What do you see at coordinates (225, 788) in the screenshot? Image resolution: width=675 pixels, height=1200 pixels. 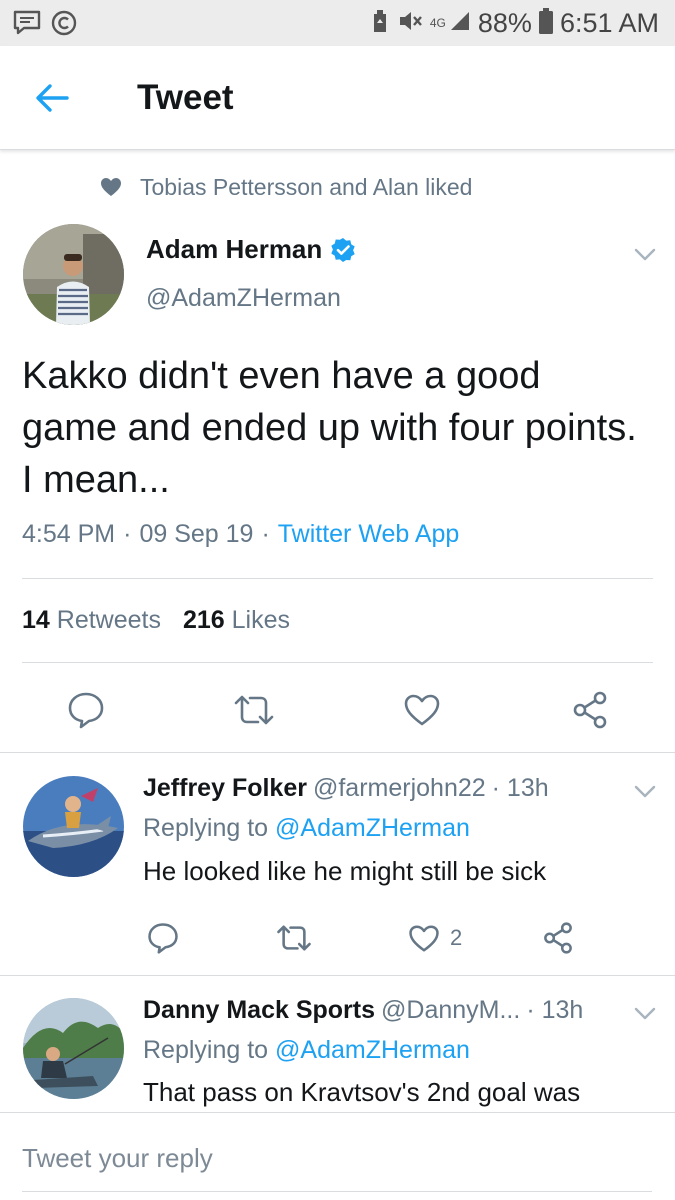 I see `reply-author-name: Jeffrey Folker` at bounding box center [225, 788].